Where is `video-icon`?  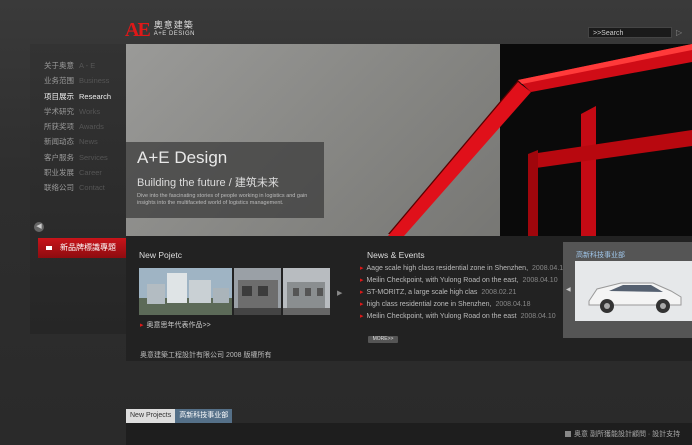
video-icon is located at coordinates (49, 247).